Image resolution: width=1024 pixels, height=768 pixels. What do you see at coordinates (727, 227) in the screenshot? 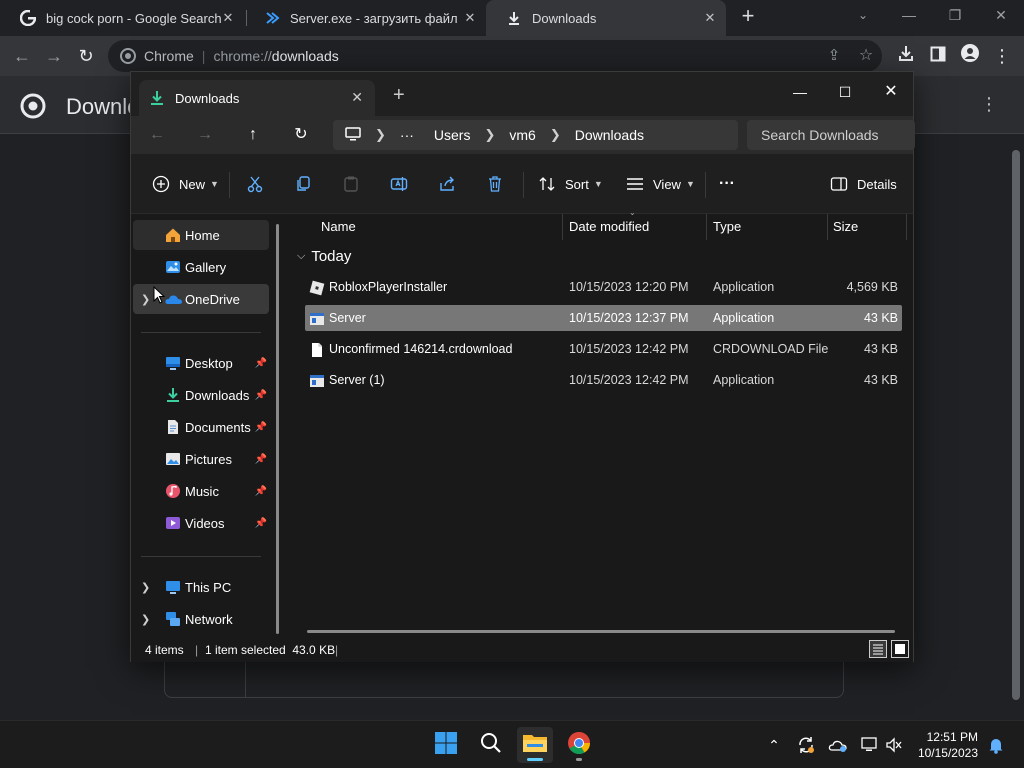
I see `column-header-type: Type` at bounding box center [727, 227].